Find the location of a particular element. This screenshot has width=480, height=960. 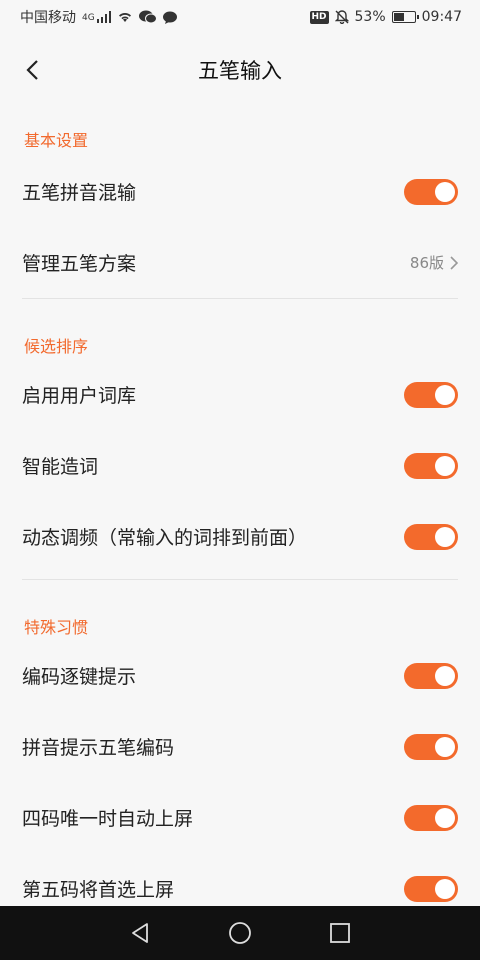

chevron-left-icon is located at coordinates (32, 70).